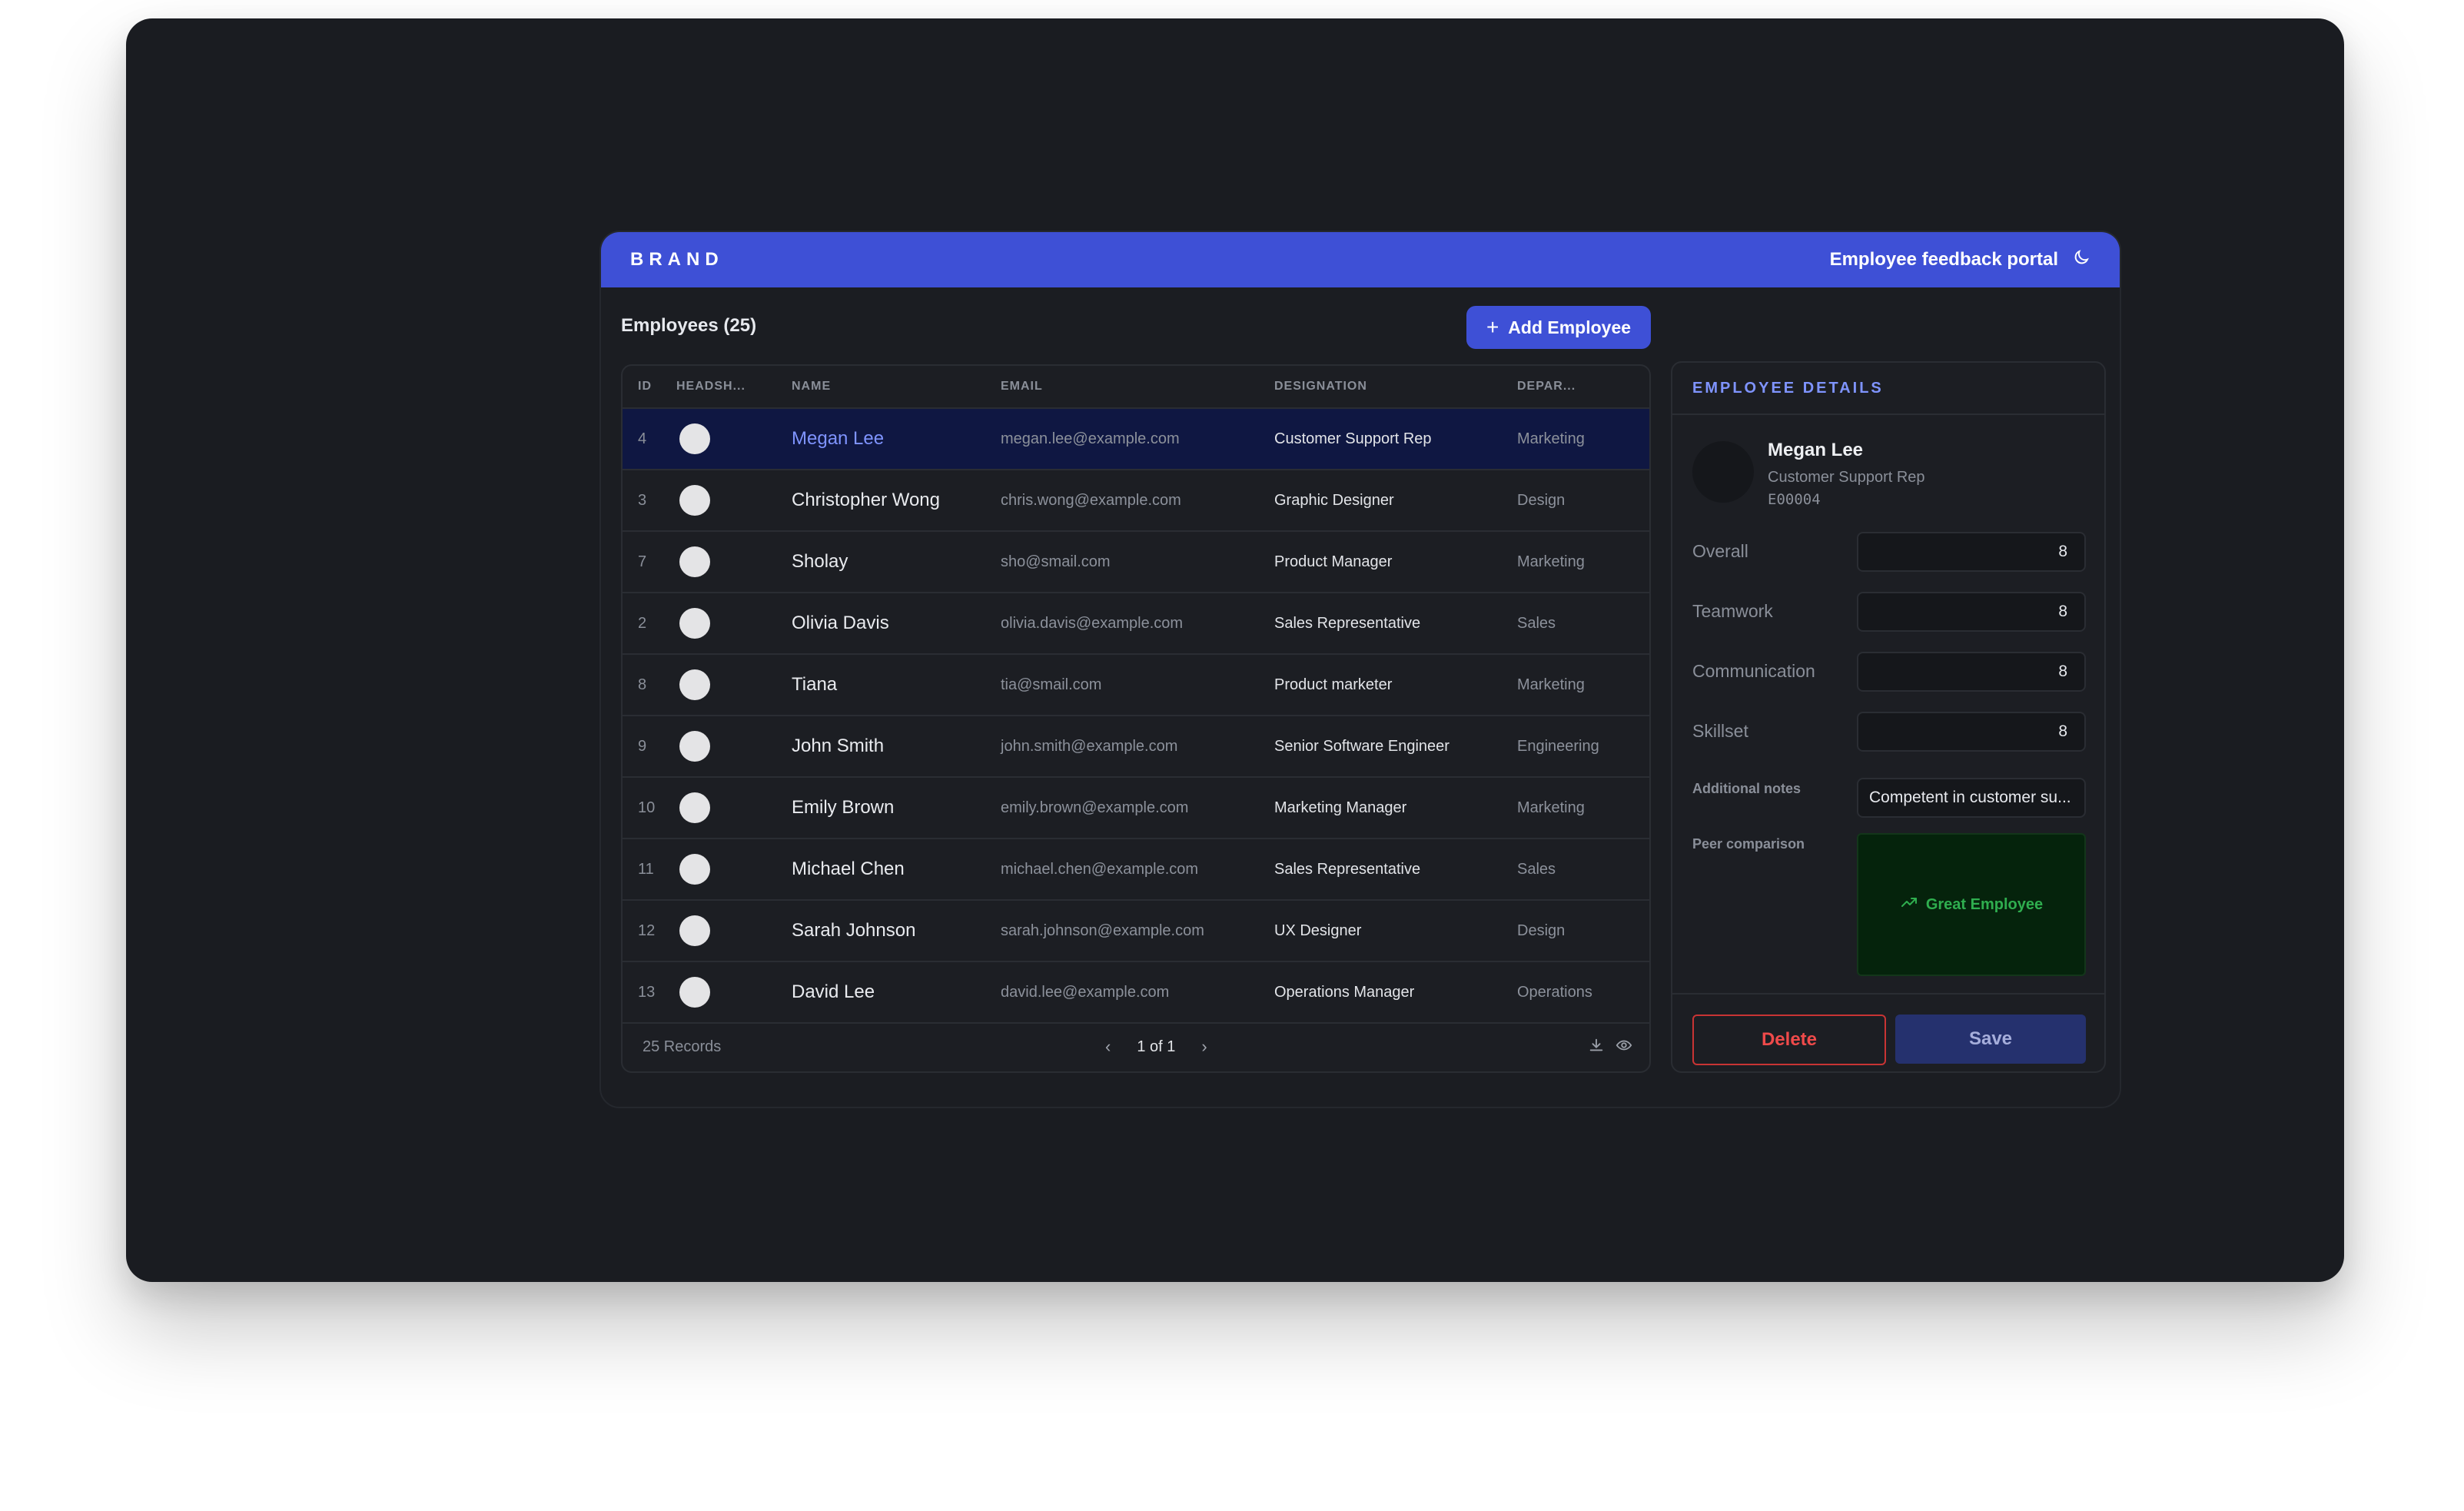  What do you see at coordinates (1536, 869) in the screenshot?
I see `row-department: Sales` at bounding box center [1536, 869].